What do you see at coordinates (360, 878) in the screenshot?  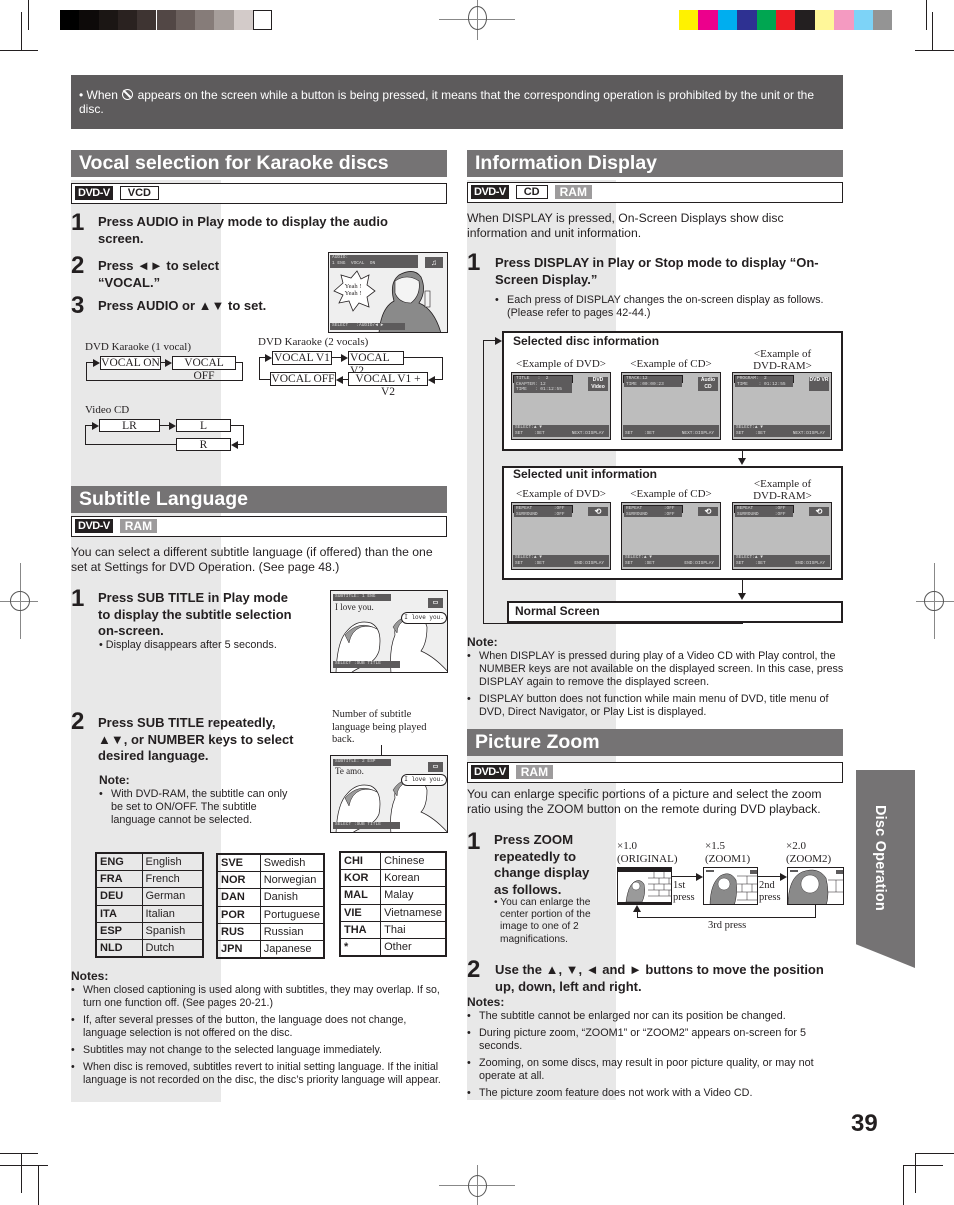 I see `language-code: KOR` at bounding box center [360, 878].